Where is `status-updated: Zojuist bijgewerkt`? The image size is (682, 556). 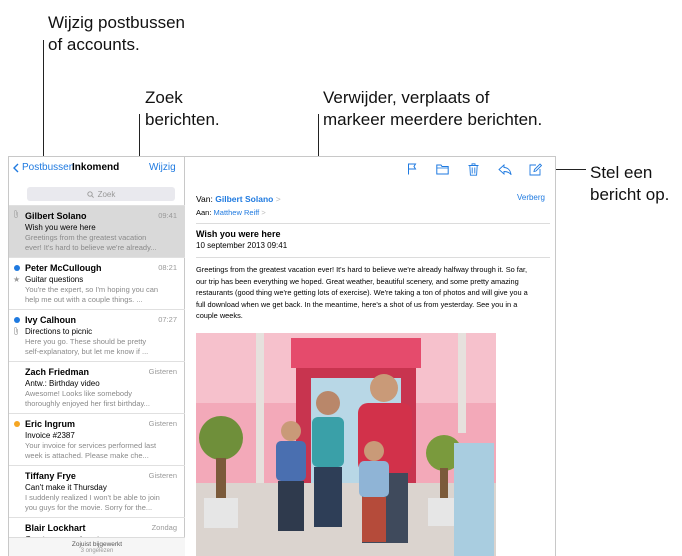 status-updated: Zojuist bijgewerkt is located at coordinates (97, 544).